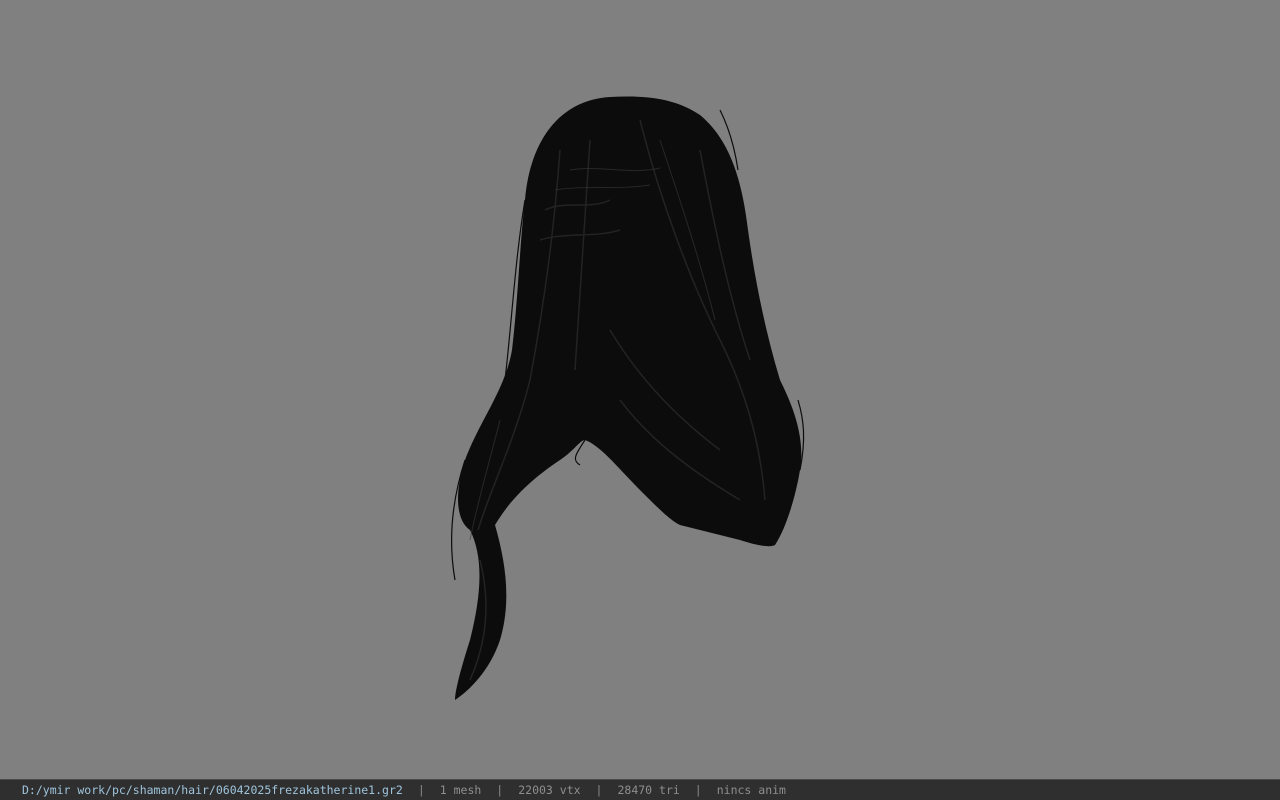  What do you see at coordinates (751, 790) in the screenshot?
I see `status-anim: nincs anim` at bounding box center [751, 790].